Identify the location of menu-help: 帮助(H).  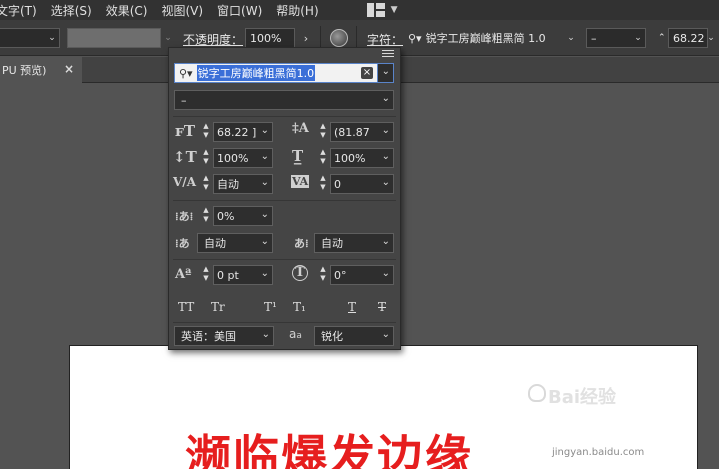
(301, 10).